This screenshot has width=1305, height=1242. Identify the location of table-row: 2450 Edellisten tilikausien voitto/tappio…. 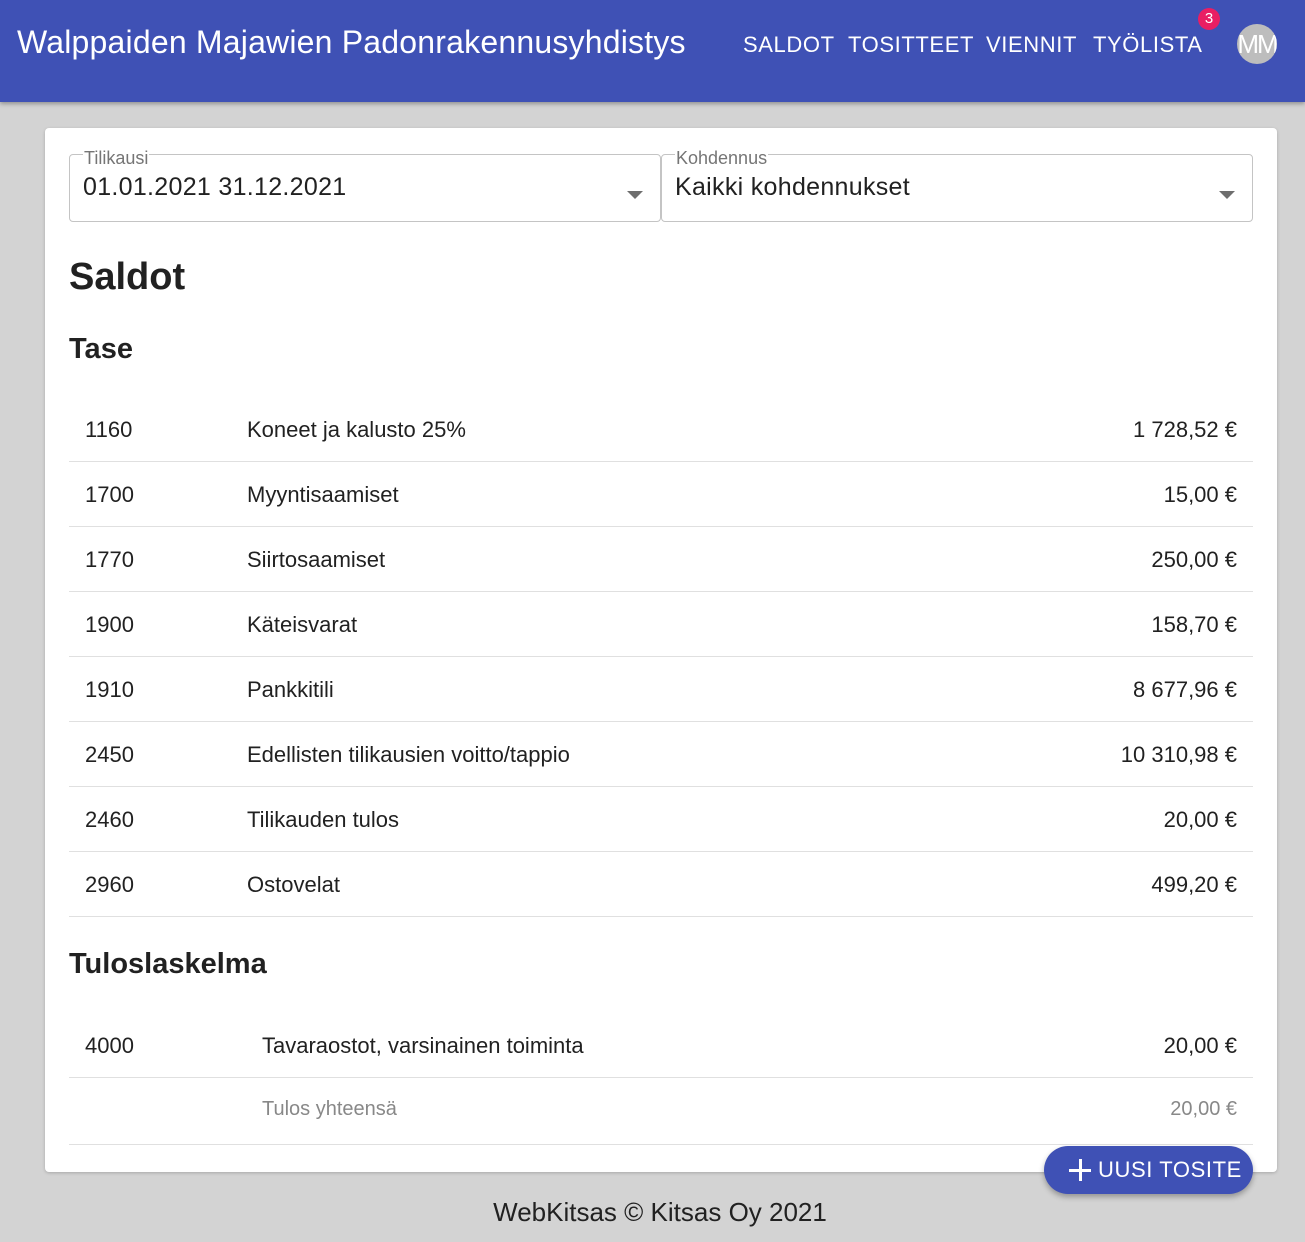
(661, 754).